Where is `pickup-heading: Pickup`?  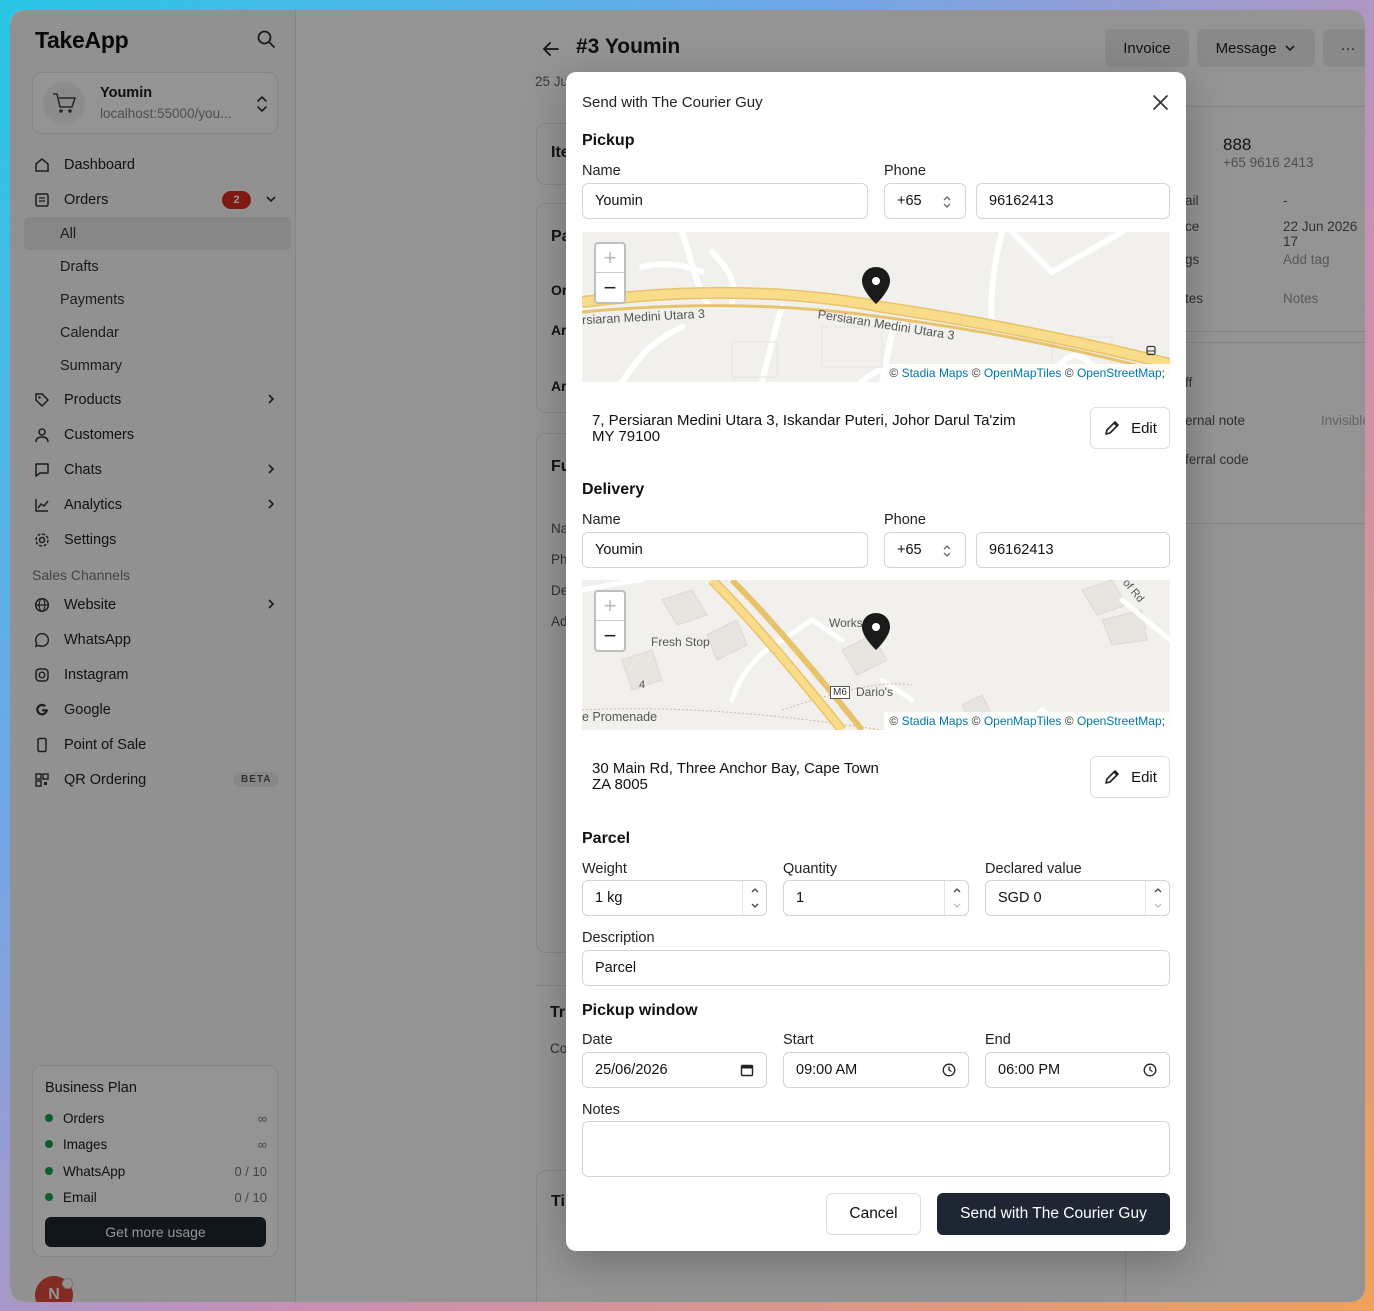
pickup-heading: Pickup is located at coordinates (608, 140).